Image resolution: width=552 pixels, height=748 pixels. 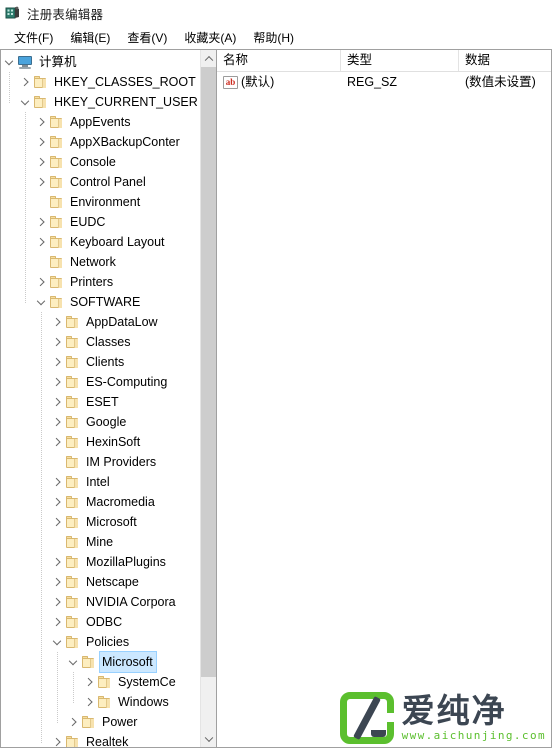 I want to click on tree-item-odbc: ODBC, so click(x=100, y=622).